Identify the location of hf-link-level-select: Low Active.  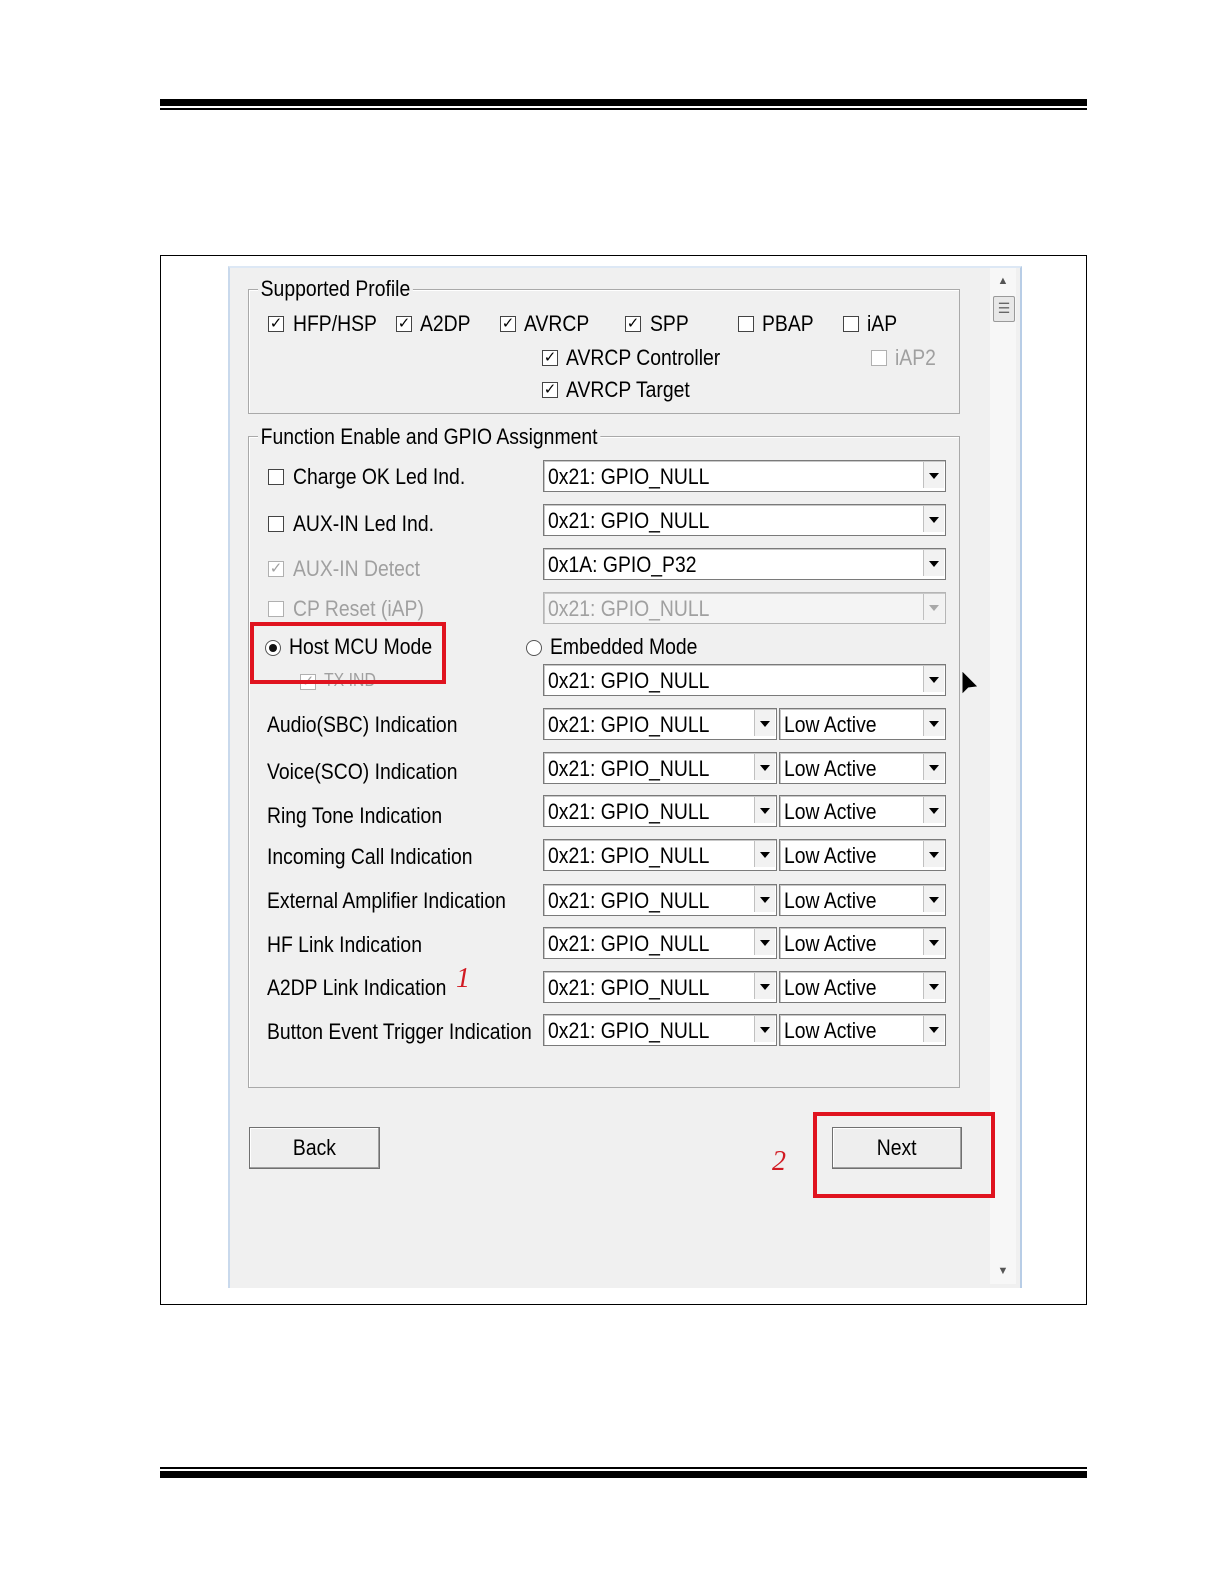
(862, 943).